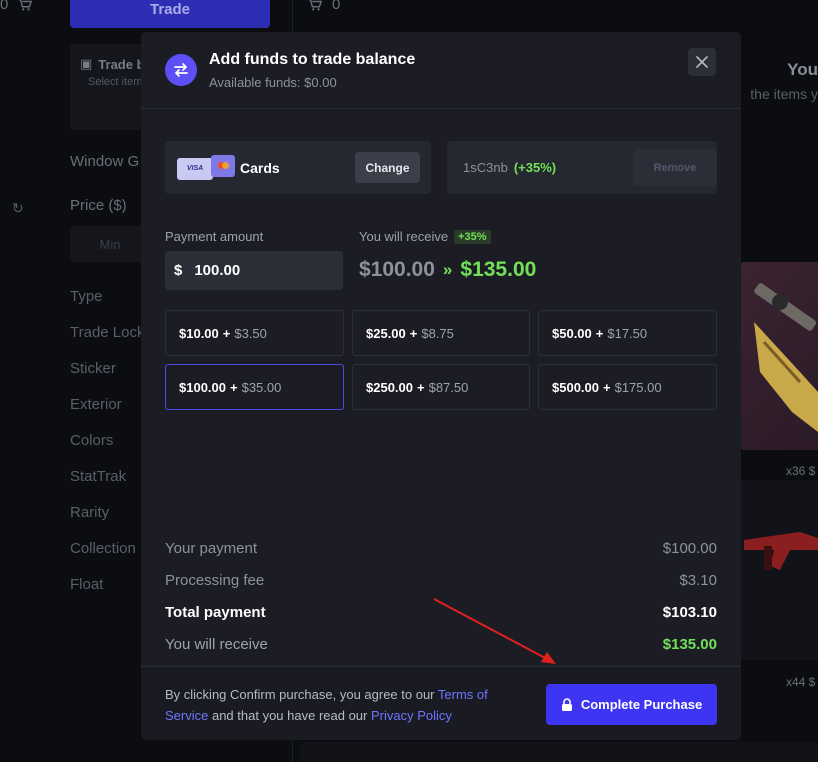  I want to click on preset-amount: $250.00, so click(389, 387).